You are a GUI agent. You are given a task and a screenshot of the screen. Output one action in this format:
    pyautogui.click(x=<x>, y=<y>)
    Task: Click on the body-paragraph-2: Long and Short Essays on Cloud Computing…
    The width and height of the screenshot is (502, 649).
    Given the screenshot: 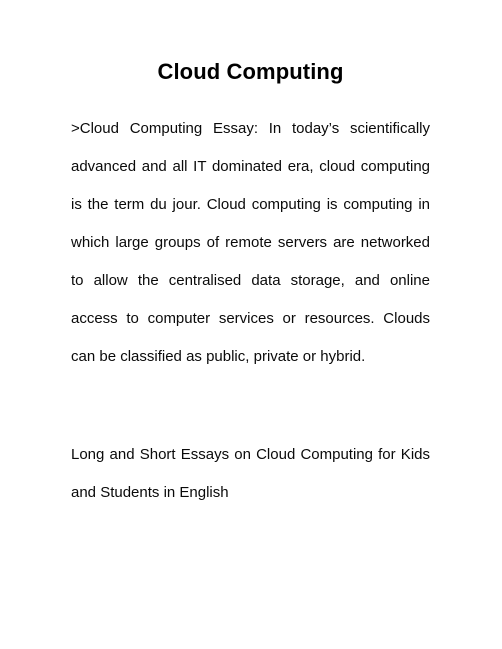 What is the action you would take?
    pyautogui.click(x=250, y=473)
    